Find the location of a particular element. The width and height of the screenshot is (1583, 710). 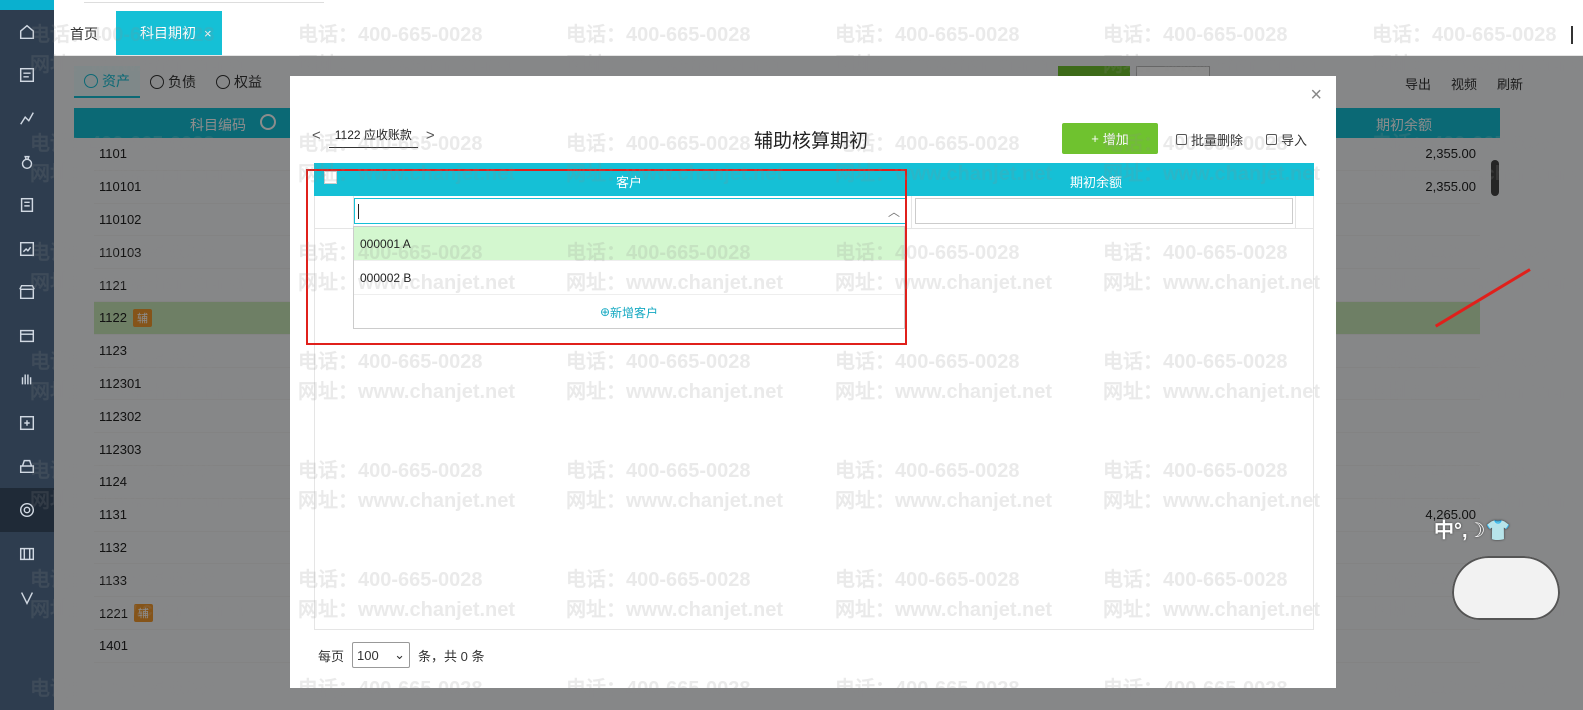

add-button: + 增加 is located at coordinates (1110, 138).